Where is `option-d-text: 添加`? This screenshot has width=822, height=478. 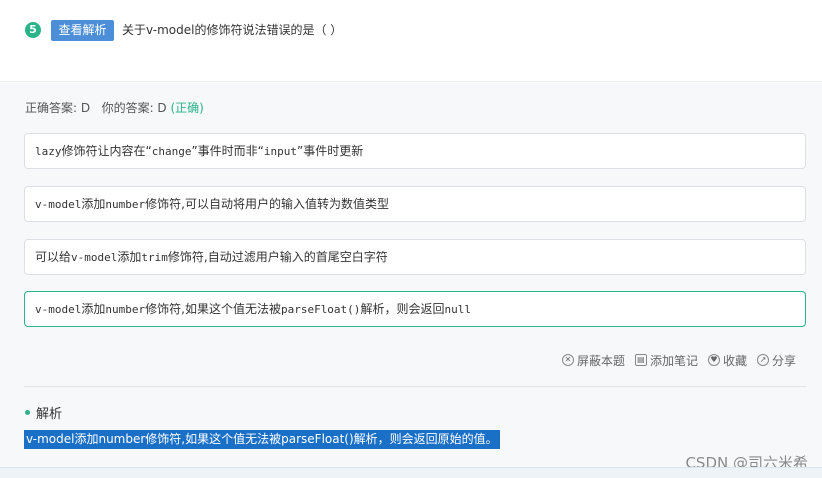 option-d-text: 添加 is located at coordinates (93, 309).